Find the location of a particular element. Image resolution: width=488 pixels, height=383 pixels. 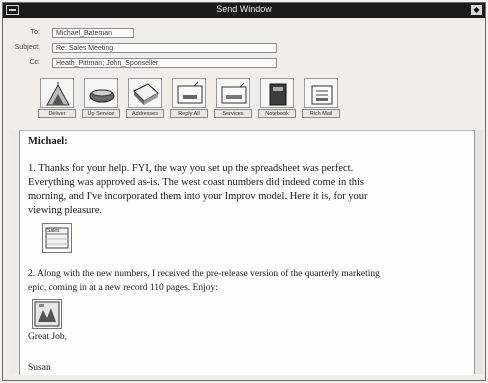

services-label: Services is located at coordinates (233, 113).